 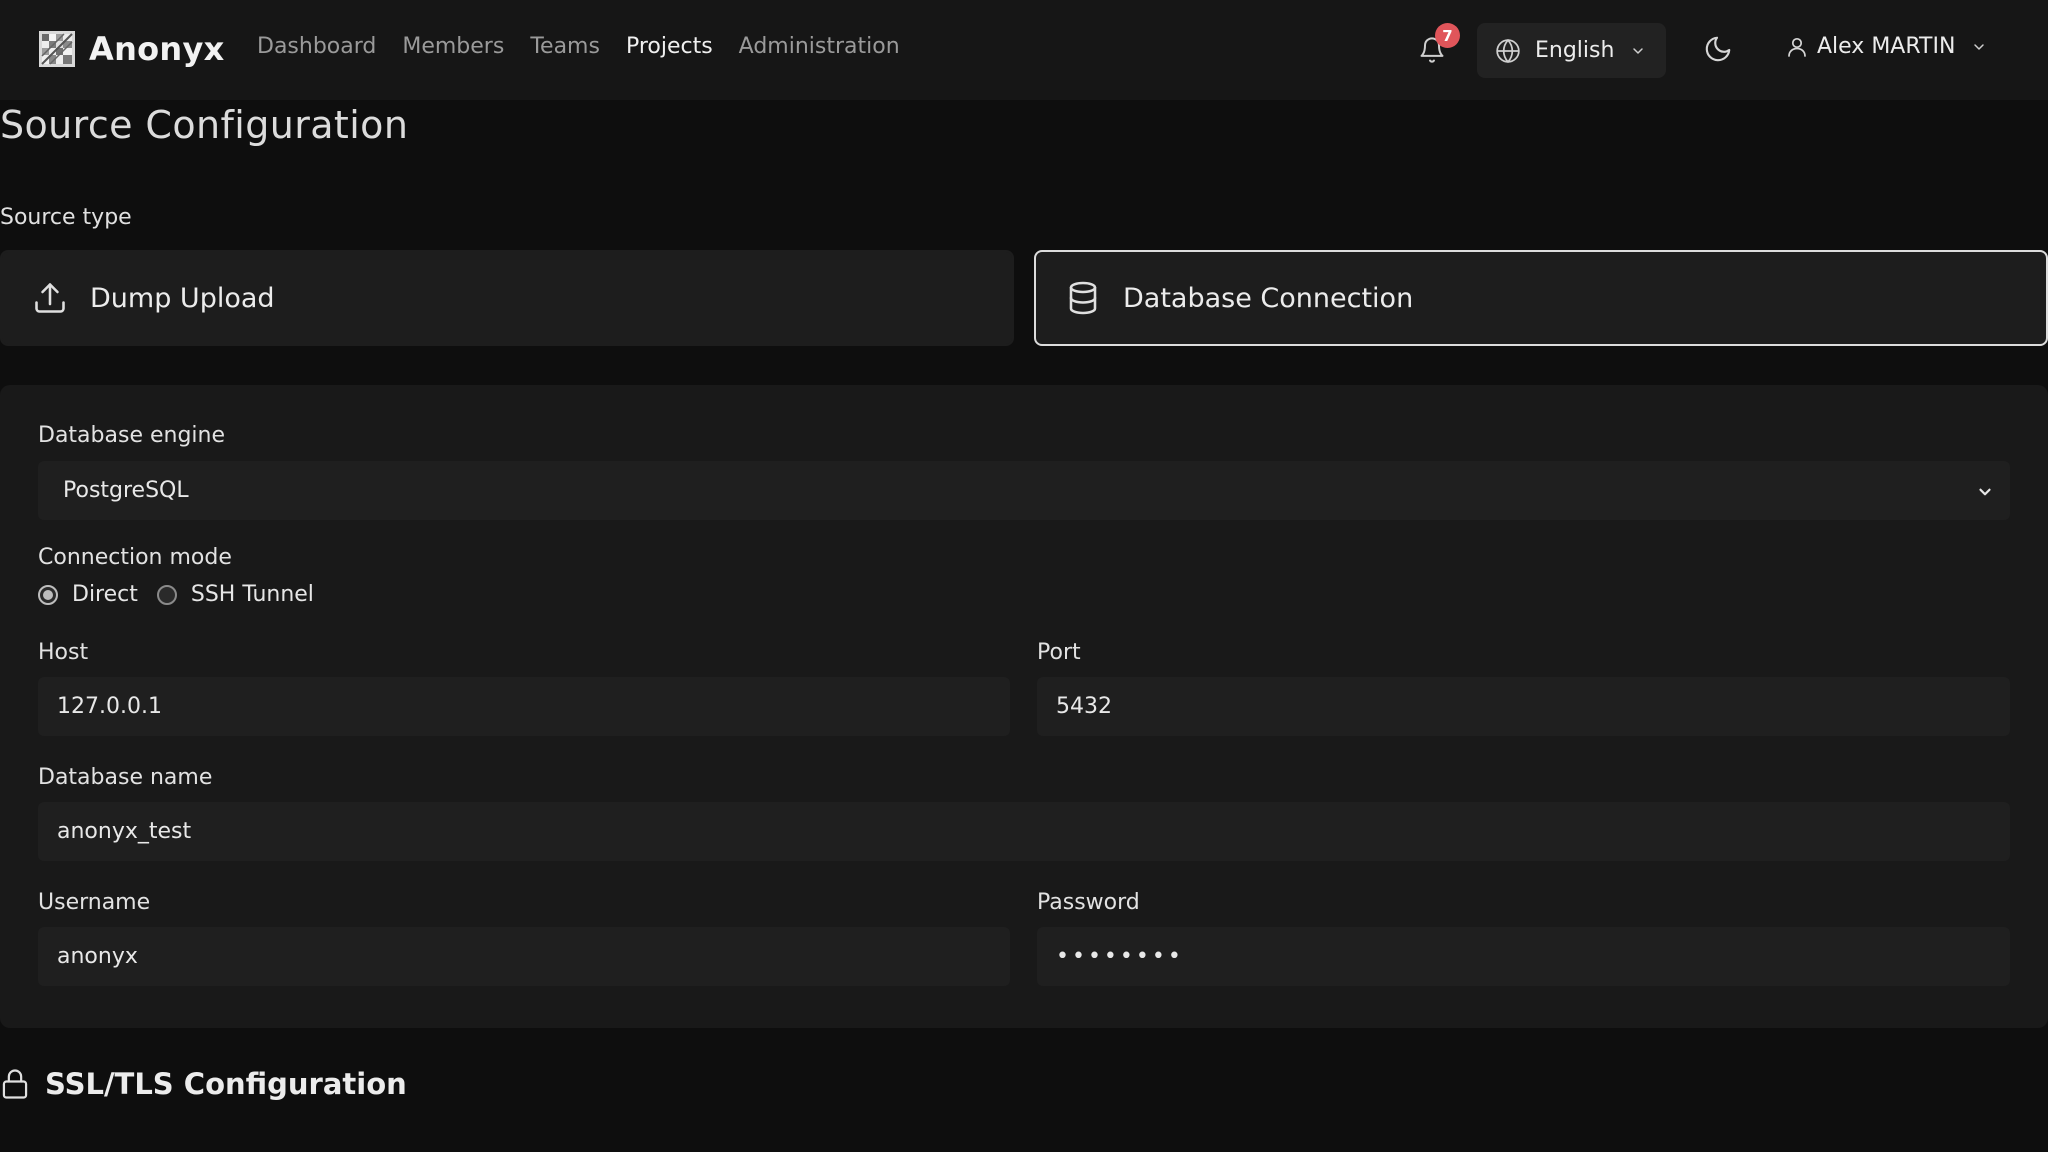 I want to click on brand: Anonyx, so click(x=131, y=49).